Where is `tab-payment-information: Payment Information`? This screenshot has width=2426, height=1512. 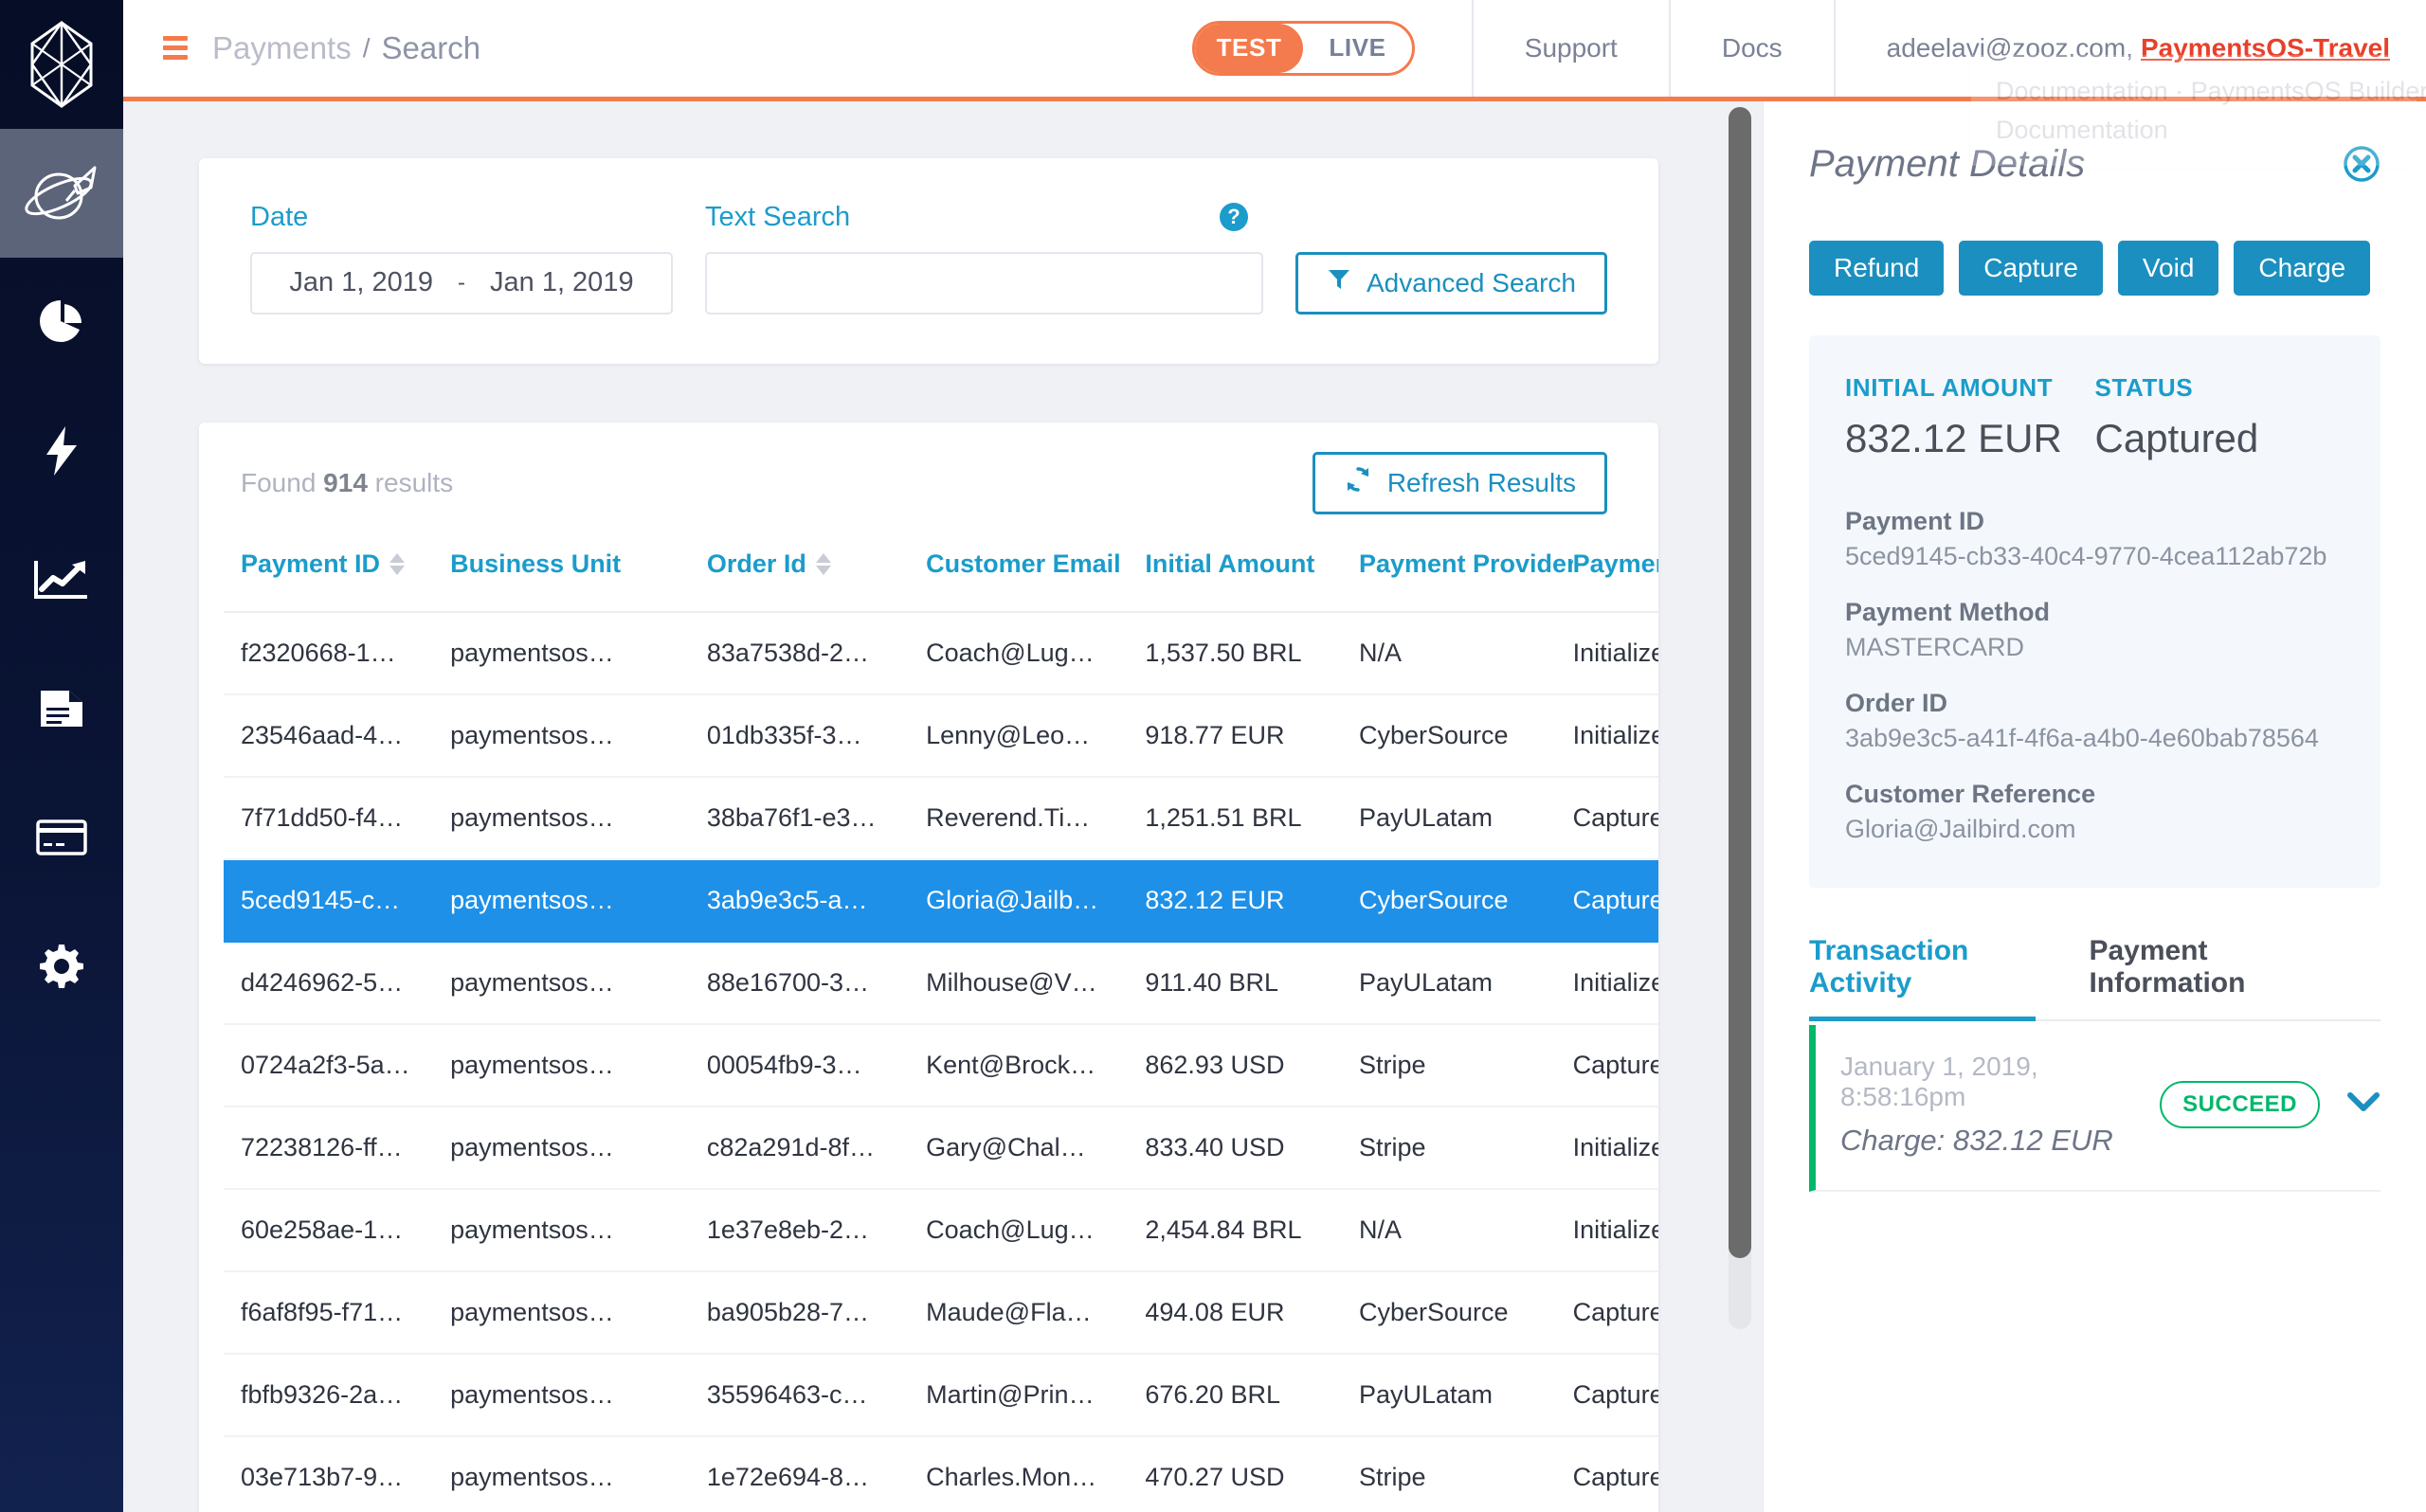
tab-payment-information: Payment Information is located at coordinates (2208, 978).